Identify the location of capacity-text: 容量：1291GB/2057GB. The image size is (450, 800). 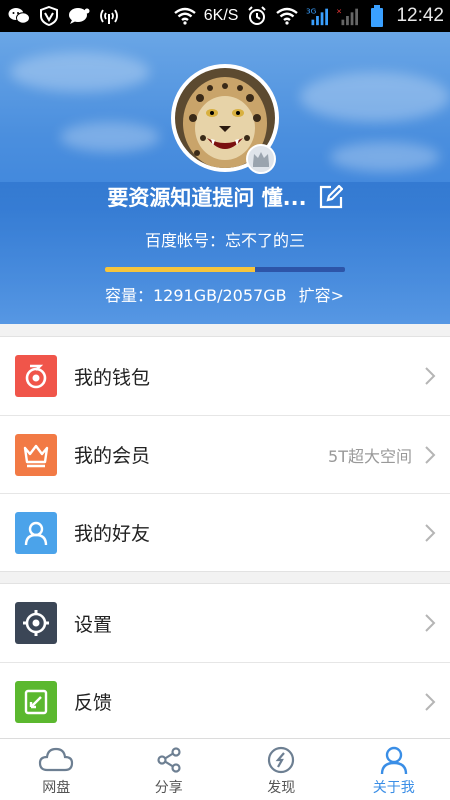
(196, 295).